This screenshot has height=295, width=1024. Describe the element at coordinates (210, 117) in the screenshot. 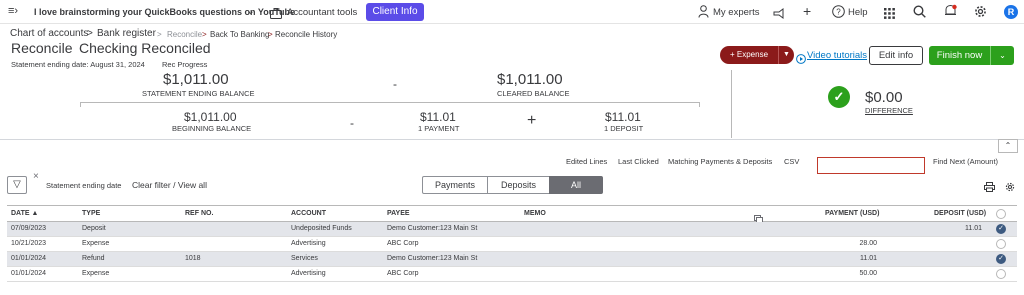

I see `beginning-balance: $1,011.00` at that location.